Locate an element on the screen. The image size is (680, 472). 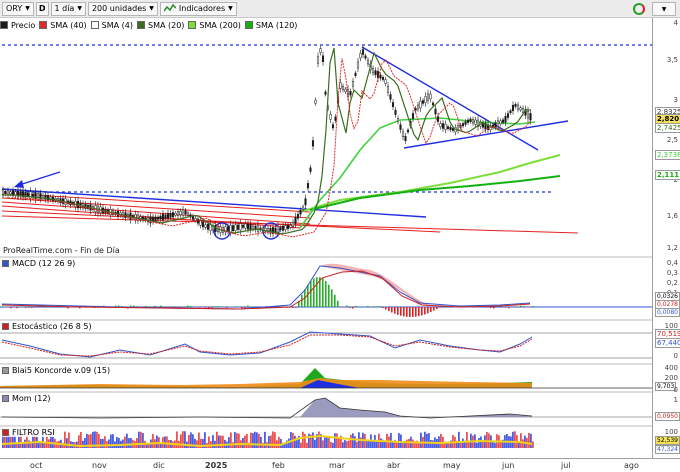
x-tick: abr is located at coordinates (394, 465).